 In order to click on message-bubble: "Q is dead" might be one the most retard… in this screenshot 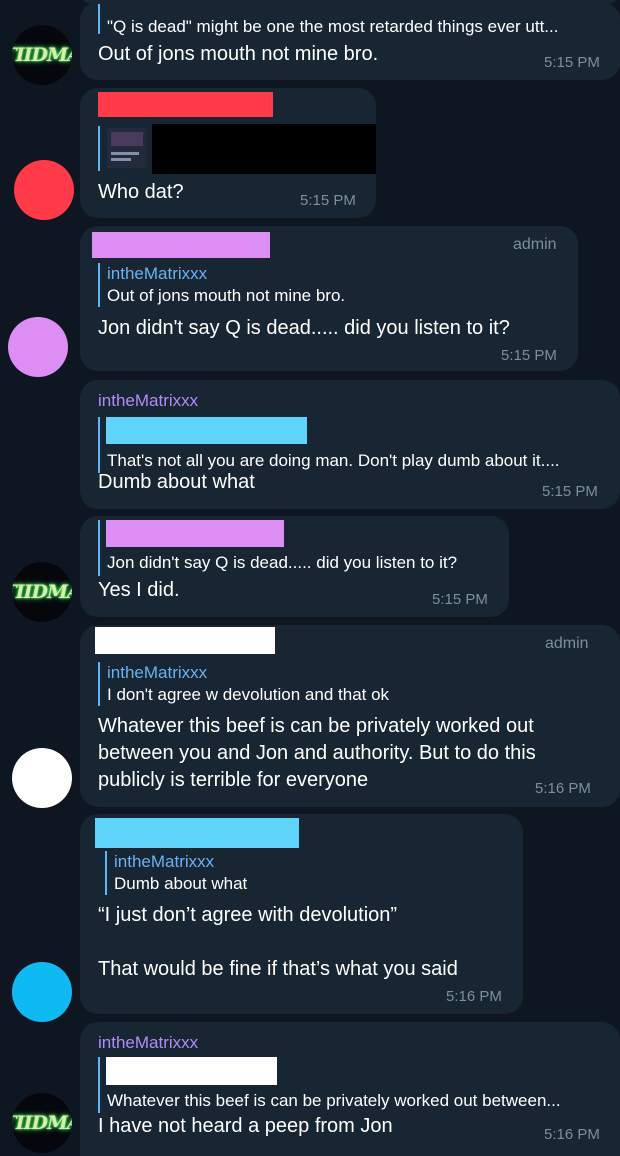, I will do `click(350, 41)`.